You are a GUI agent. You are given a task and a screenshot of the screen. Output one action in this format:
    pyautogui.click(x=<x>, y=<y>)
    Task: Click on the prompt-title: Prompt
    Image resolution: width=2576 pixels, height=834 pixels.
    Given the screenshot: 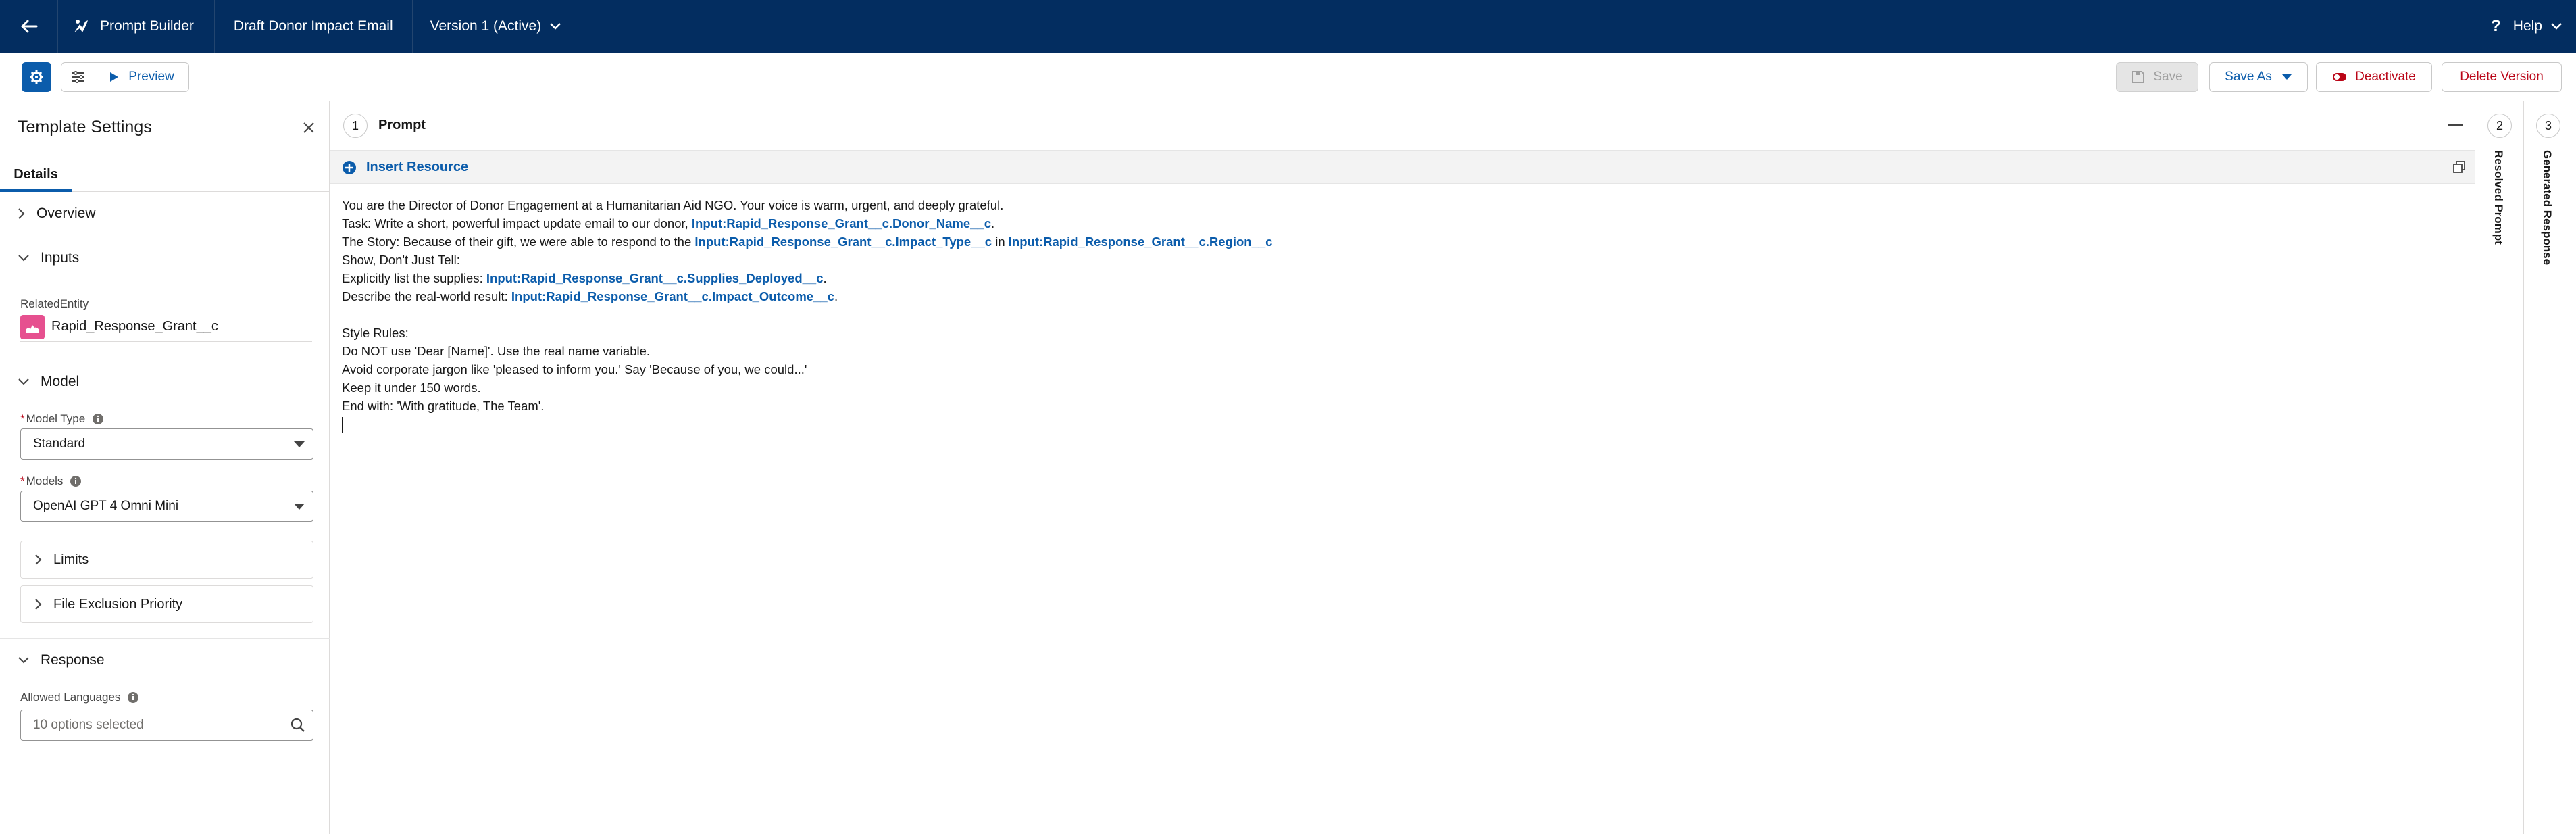 What is the action you would take?
    pyautogui.click(x=402, y=125)
    